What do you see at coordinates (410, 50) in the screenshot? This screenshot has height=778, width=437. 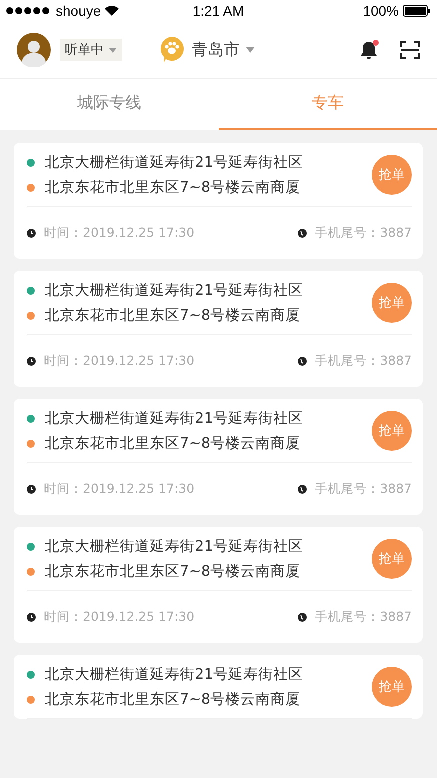 I see `scan-icon` at bounding box center [410, 50].